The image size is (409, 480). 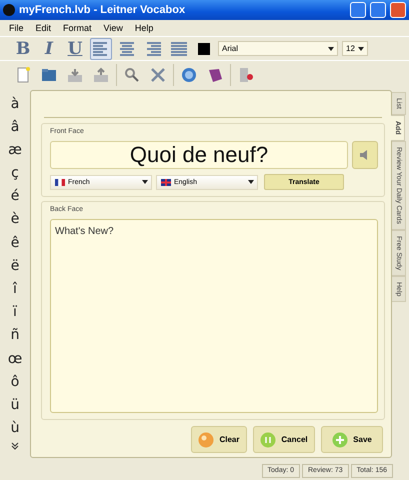 What do you see at coordinates (15, 446) in the screenshot?
I see `chevron-down-icon` at bounding box center [15, 446].